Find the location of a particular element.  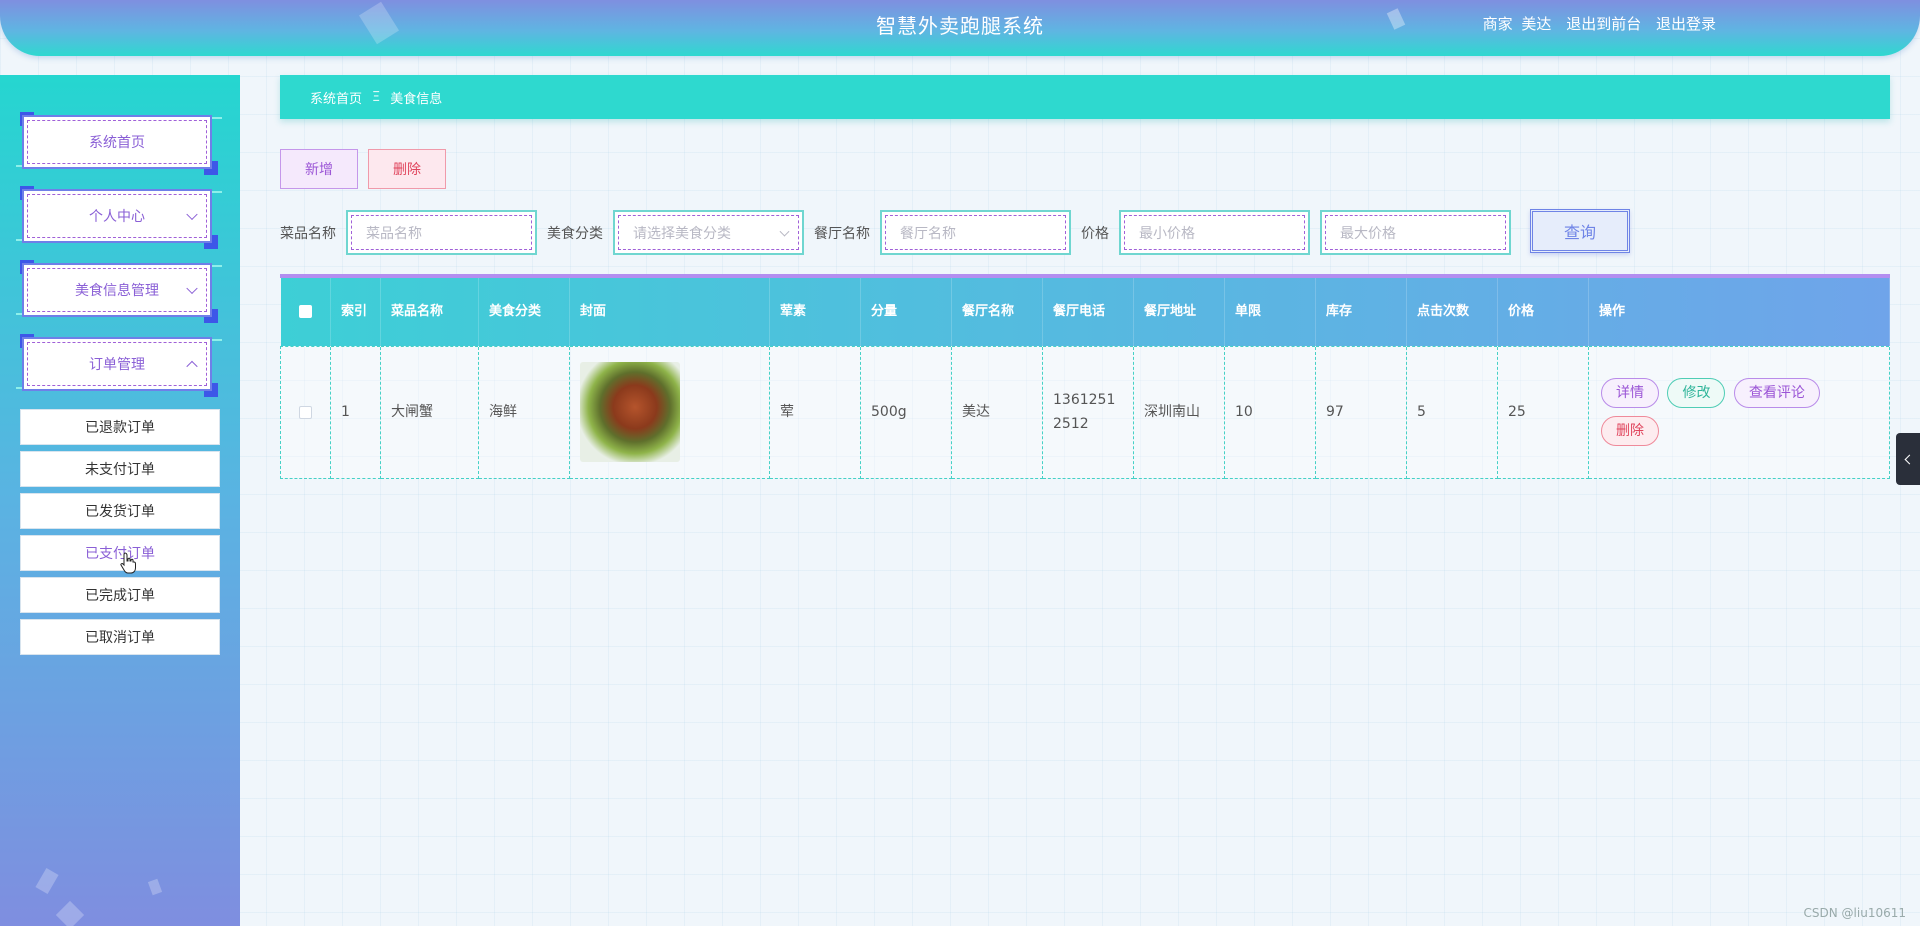

header-name: 菜品名称 is located at coordinates (429, 312).